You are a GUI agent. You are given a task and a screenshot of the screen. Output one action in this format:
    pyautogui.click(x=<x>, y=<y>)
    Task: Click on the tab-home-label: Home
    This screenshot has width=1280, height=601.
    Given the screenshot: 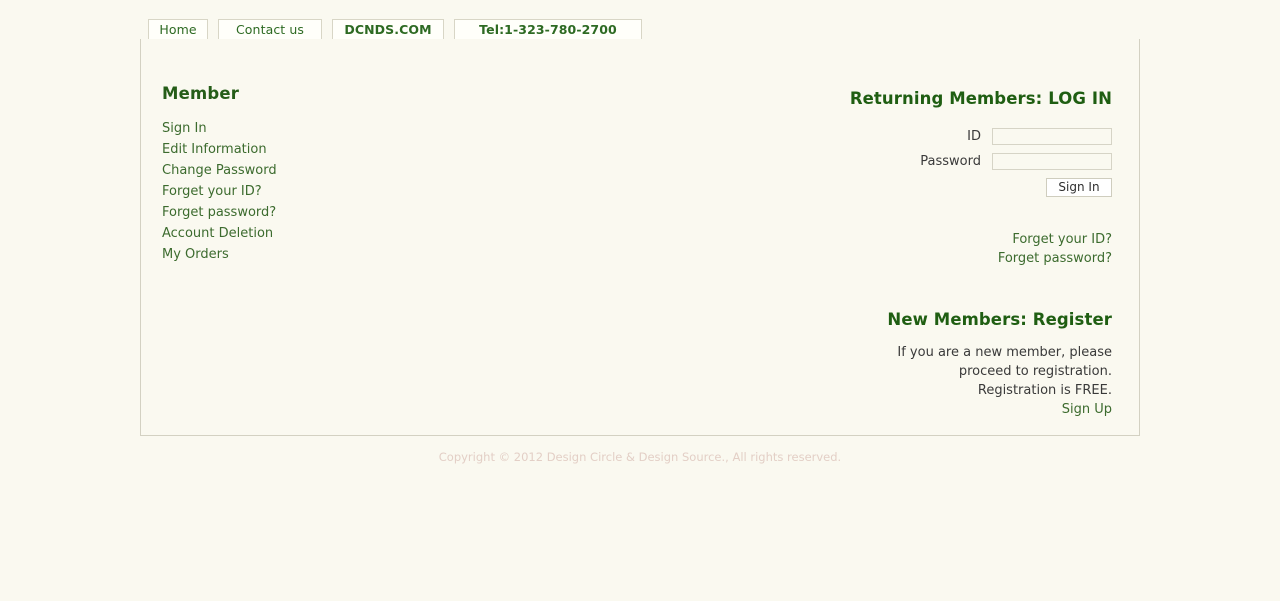 What is the action you would take?
    pyautogui.click(x=178, y=29)
    